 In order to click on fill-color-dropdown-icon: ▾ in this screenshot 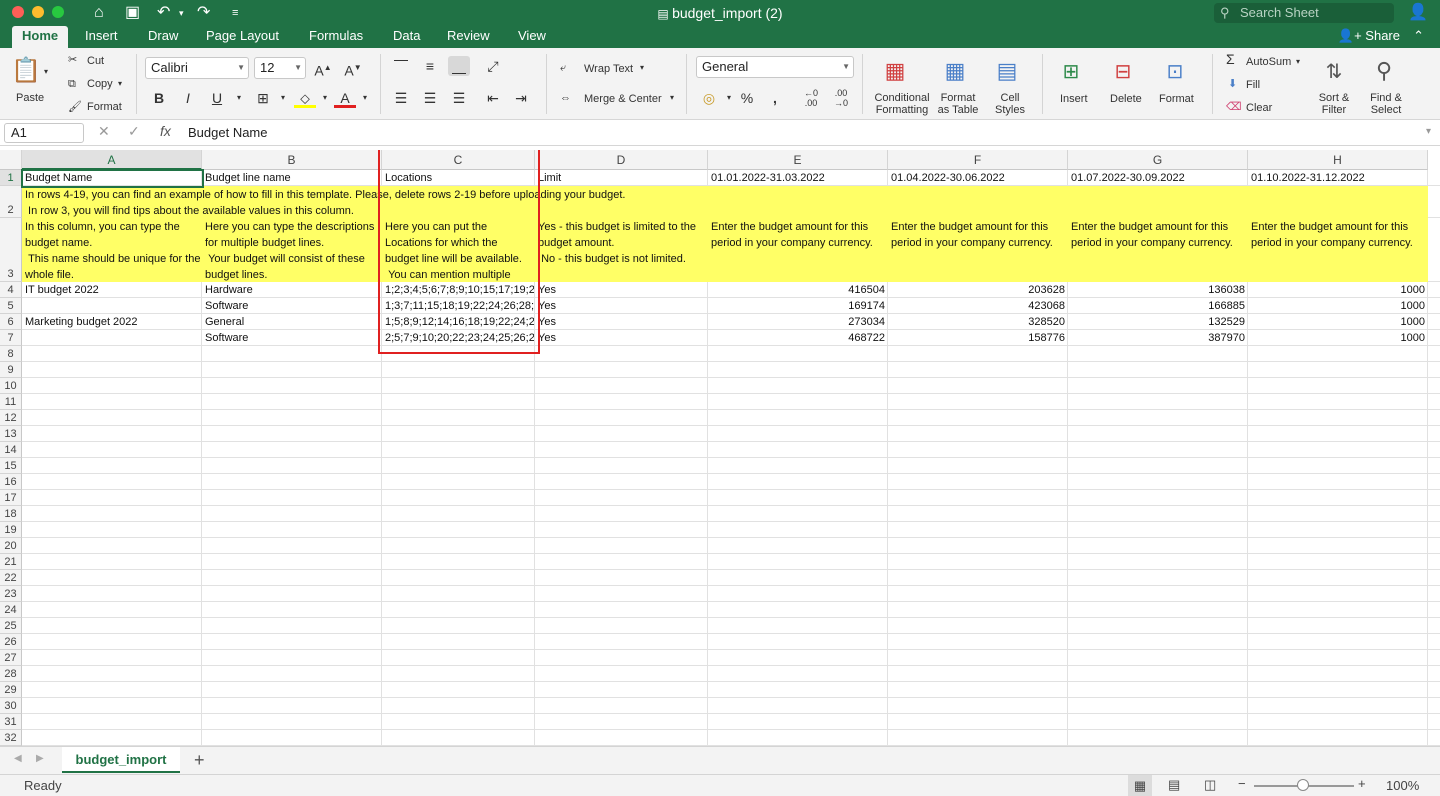, I will do `click(325, 98)`.